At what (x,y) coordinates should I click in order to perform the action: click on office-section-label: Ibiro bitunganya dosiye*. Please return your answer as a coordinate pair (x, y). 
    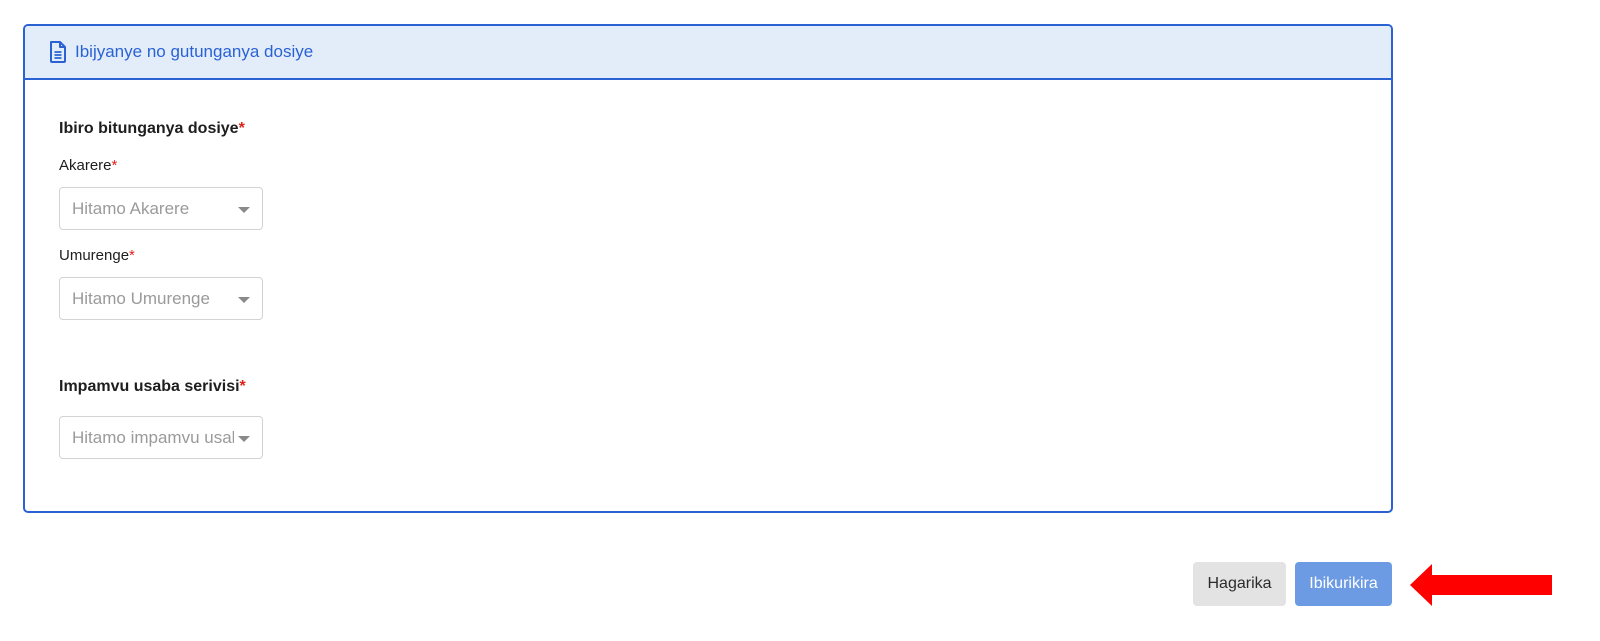
    Looking at the image, I should click on (152, 129).